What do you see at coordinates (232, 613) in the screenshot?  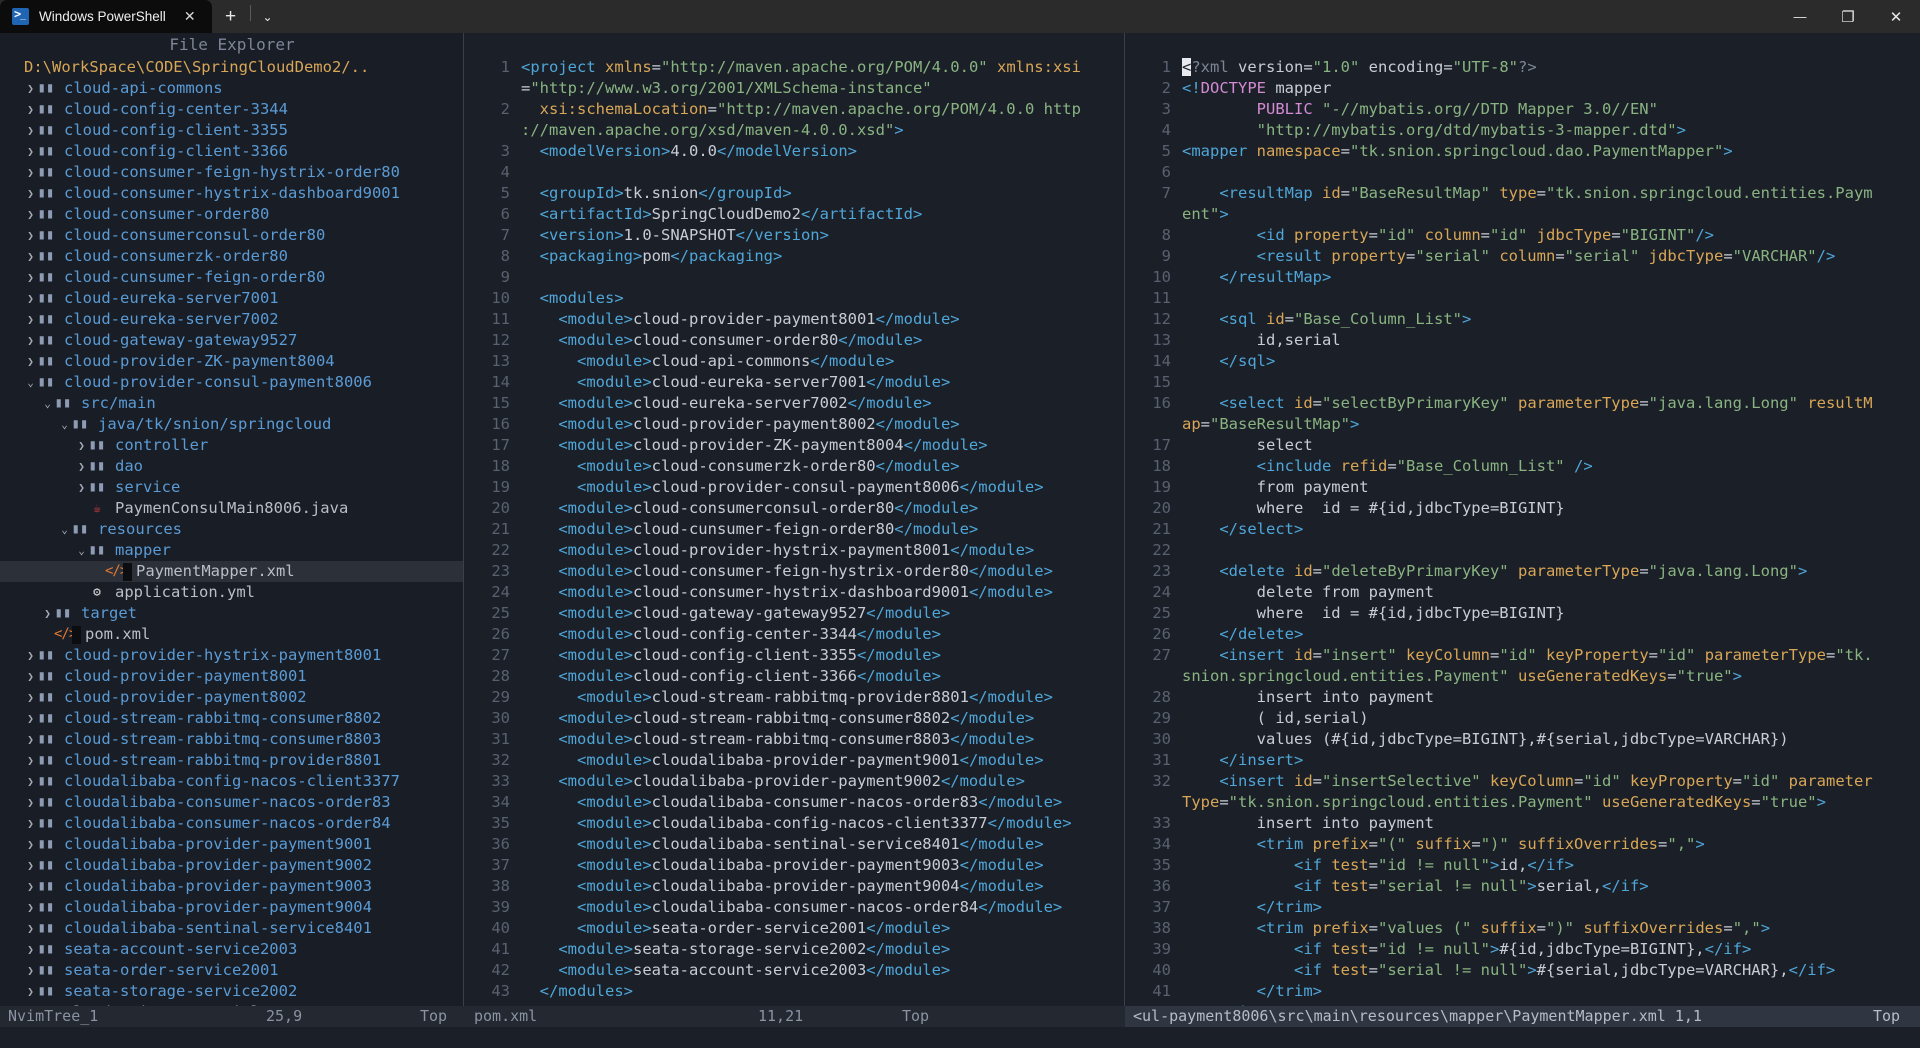 I see `tree-item-target: ❯ ▮▮ target` at bounding box center [232, 613].